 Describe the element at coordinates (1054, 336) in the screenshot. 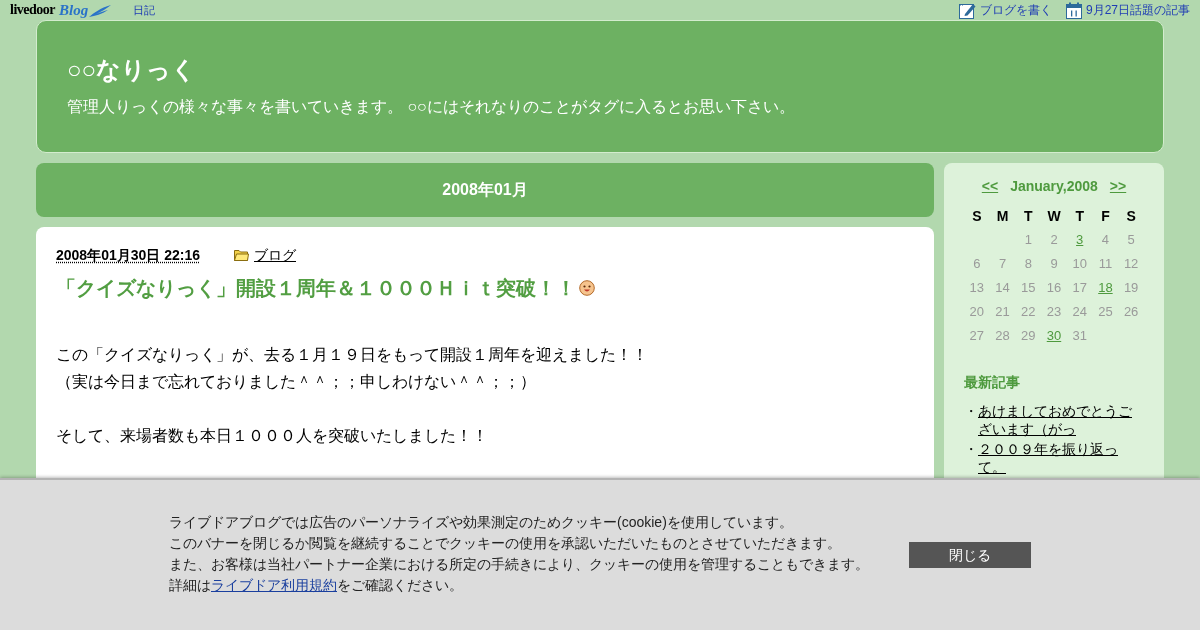

I see `calendar-day-link: 30` at that location.